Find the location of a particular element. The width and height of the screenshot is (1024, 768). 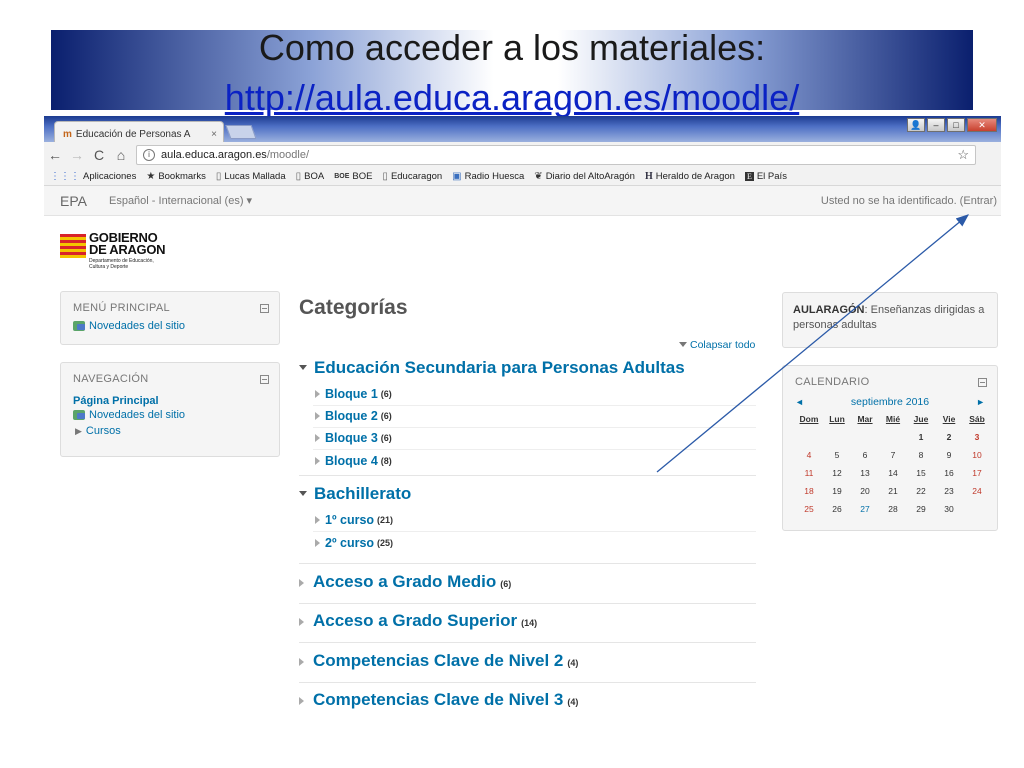

calendar-weekday: Dom is located at coordinates (809, 419).